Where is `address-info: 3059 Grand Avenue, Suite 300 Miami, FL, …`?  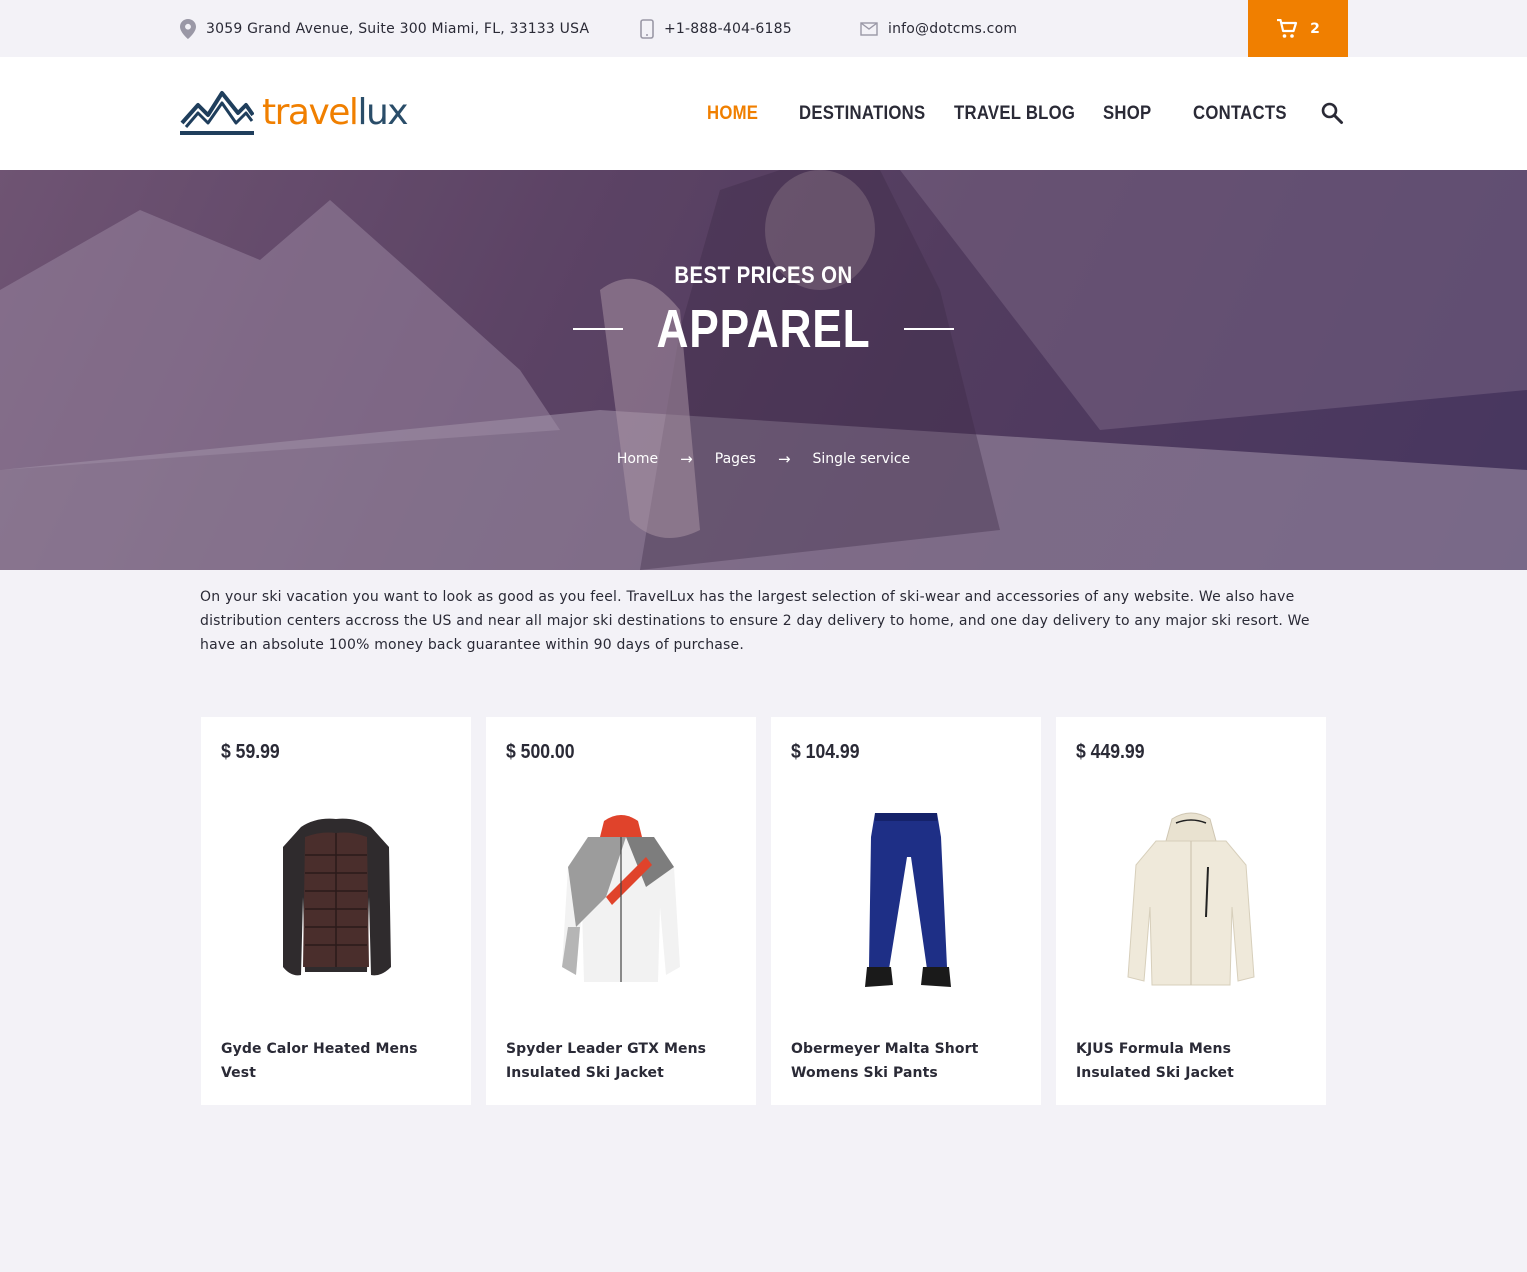
address-info: 3059 Grand Avenue, Suite 300 Miami, FL, … is located at coordinates (384, 28).